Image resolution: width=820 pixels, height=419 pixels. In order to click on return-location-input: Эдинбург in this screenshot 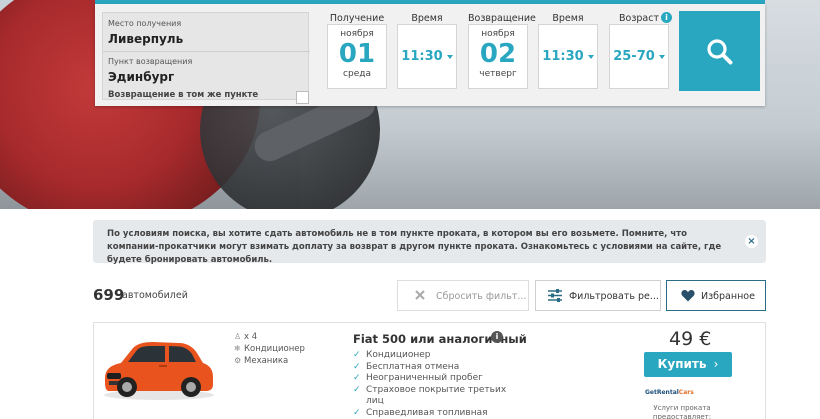, I will do `click(141, 77)`.